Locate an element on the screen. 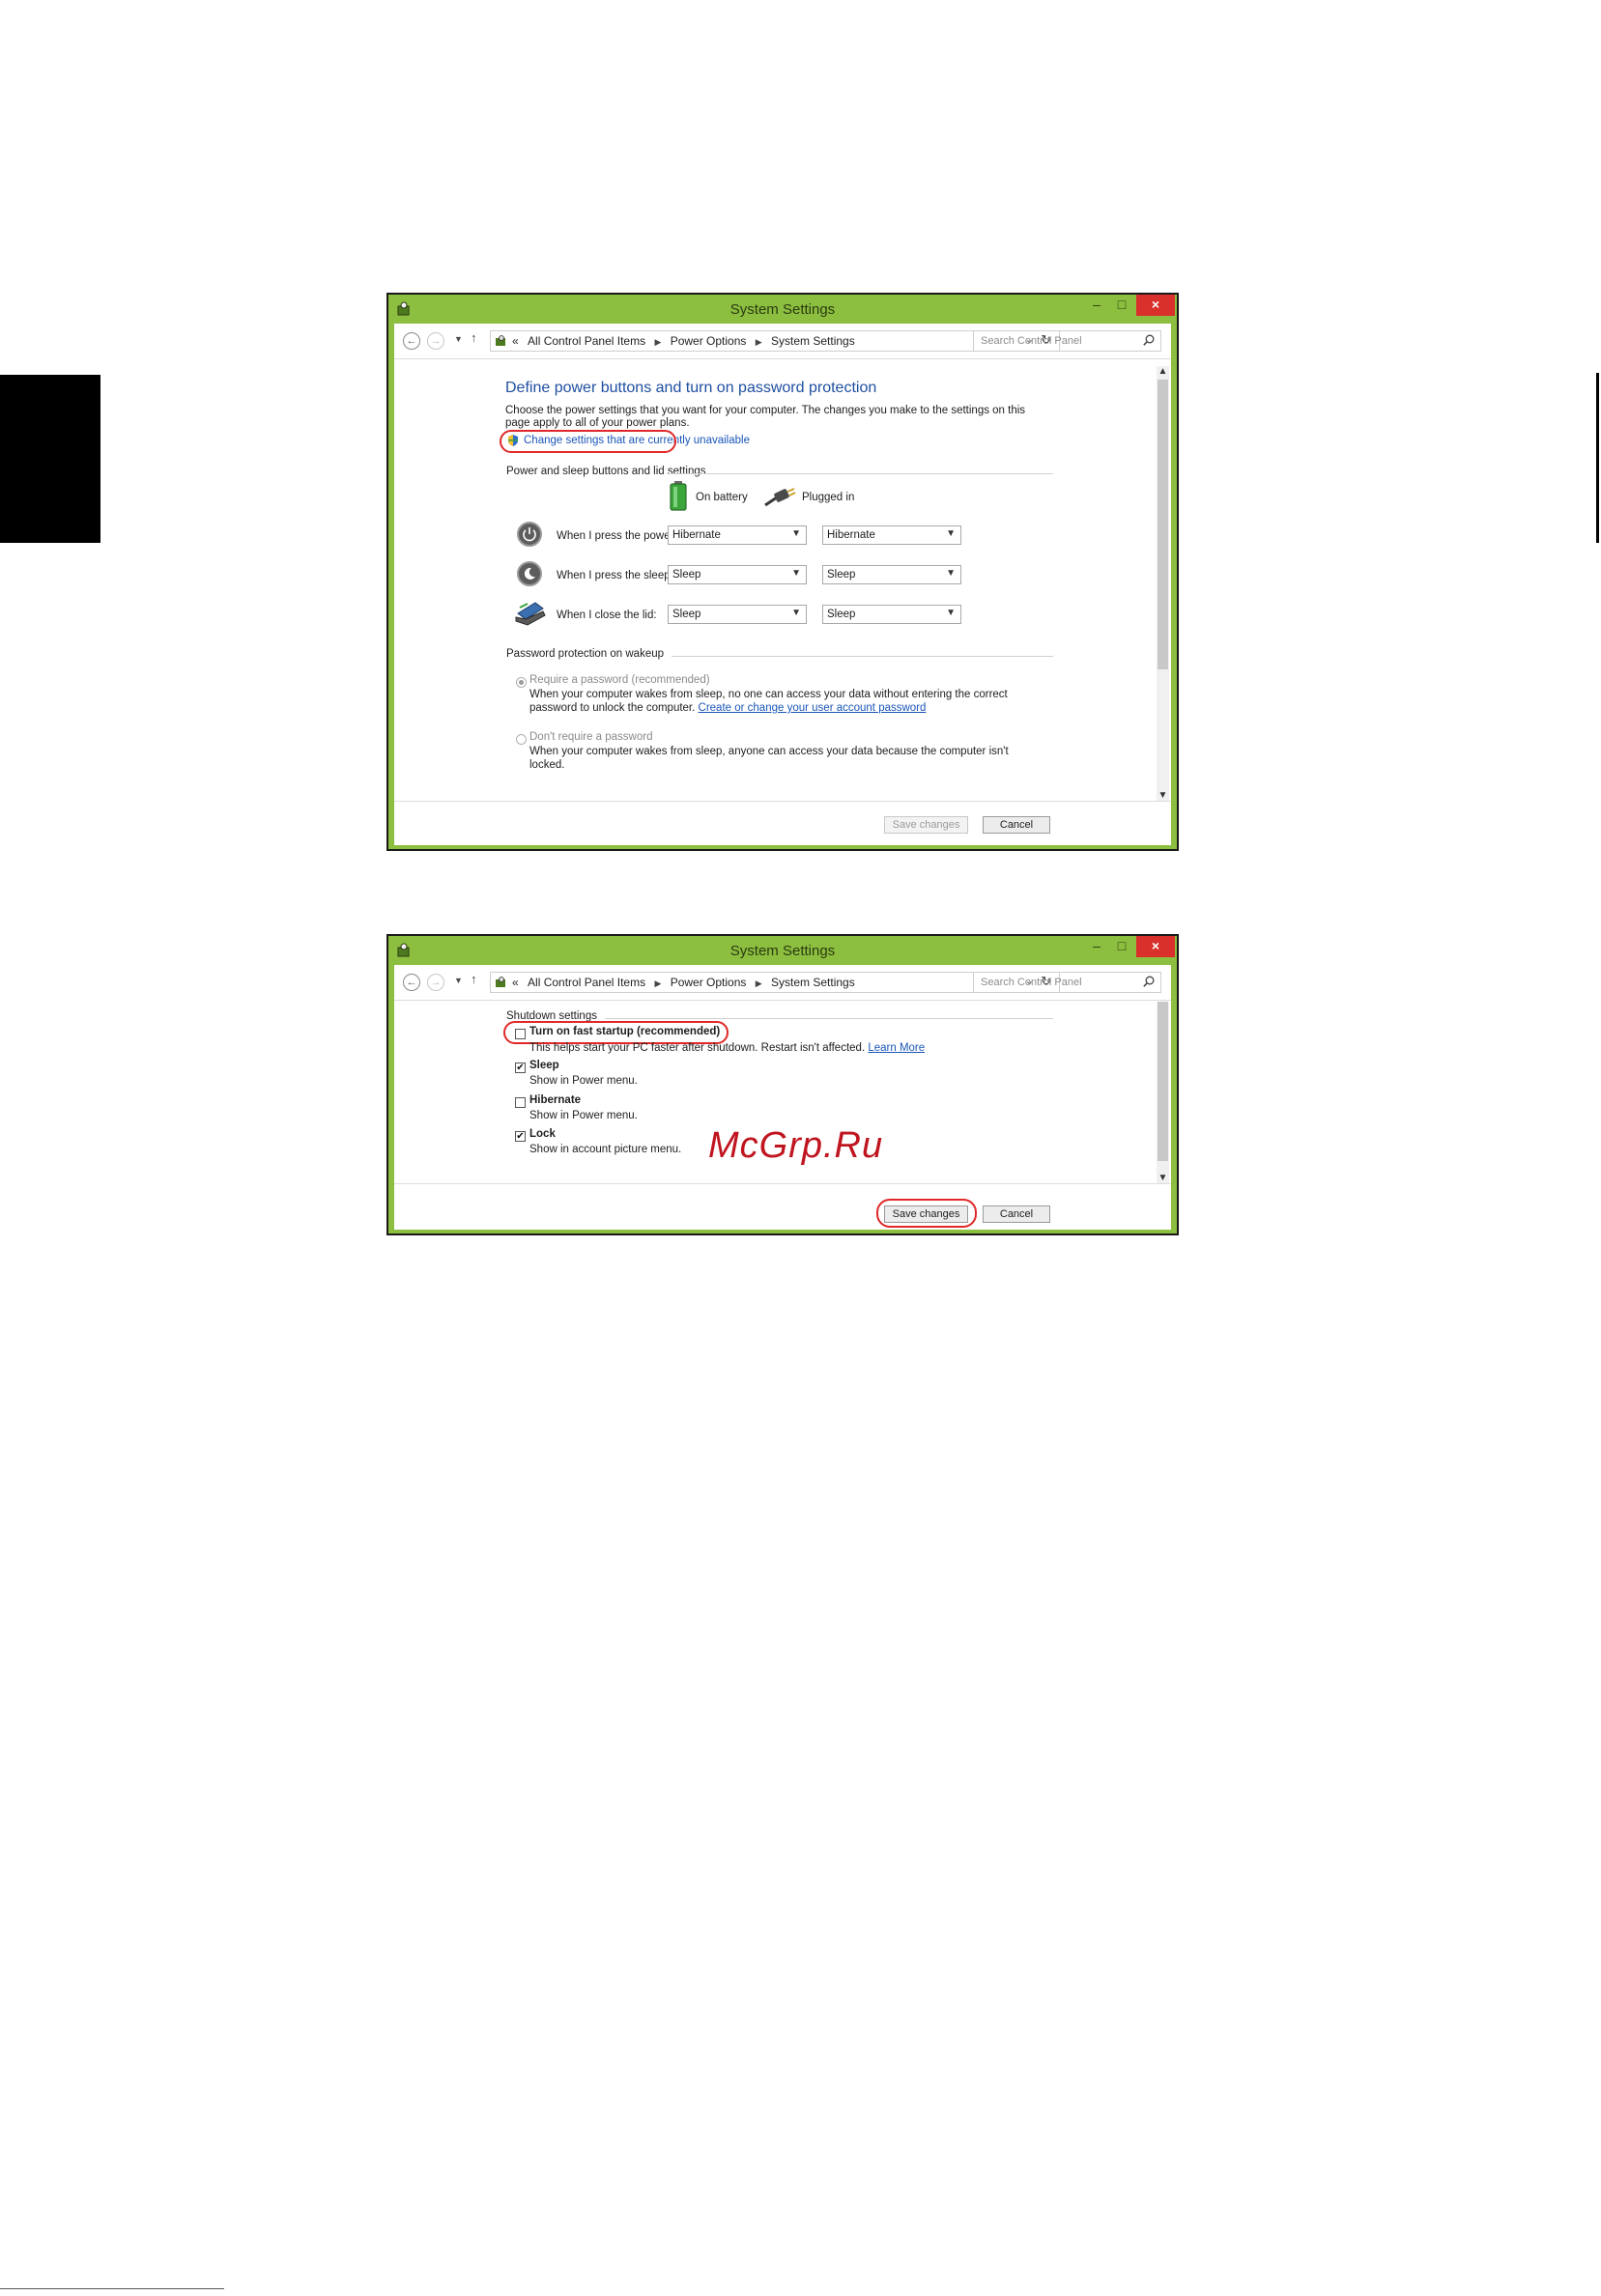 The image size is (1601, 2296). require-password-radio is located at coordinates (521, 682).